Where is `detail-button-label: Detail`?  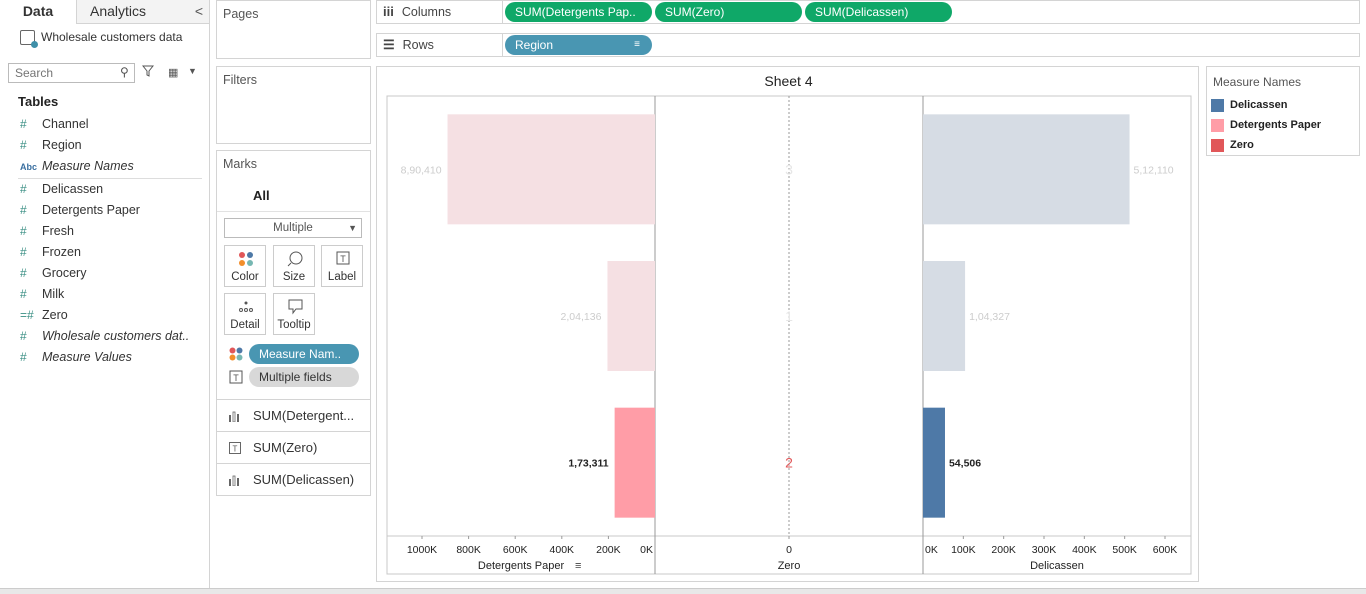 detail-button-label: Detail is located at coordinates (245, 325).